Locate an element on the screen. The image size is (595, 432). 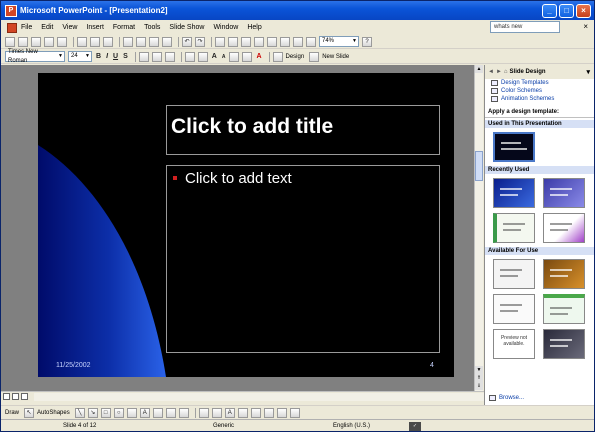
increase-indent-icon is located at coordinates (247, 56).